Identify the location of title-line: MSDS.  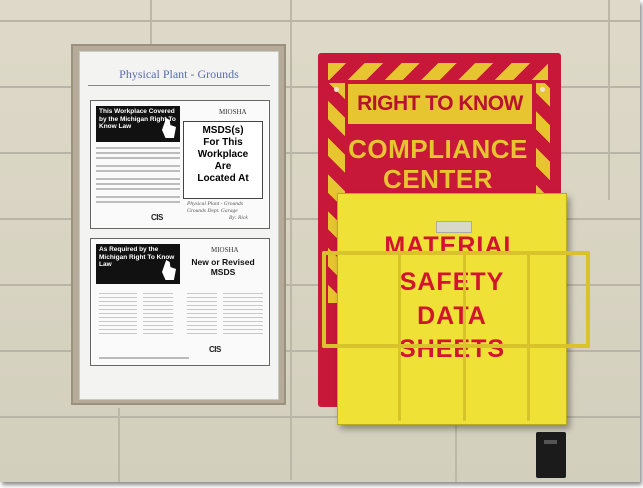
(223, 272).